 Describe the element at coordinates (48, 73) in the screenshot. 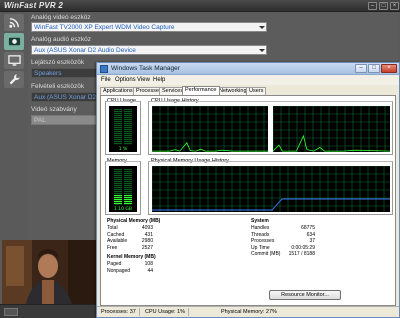

I see `playback-device-value: Speakers` at that location.